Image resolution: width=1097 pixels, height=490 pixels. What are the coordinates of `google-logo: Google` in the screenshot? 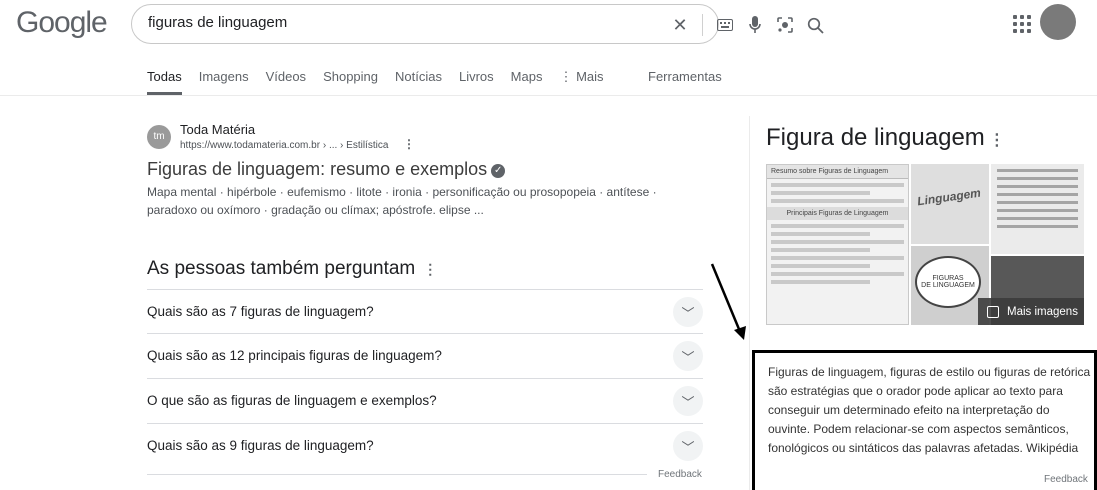 It's located at (62, 23).